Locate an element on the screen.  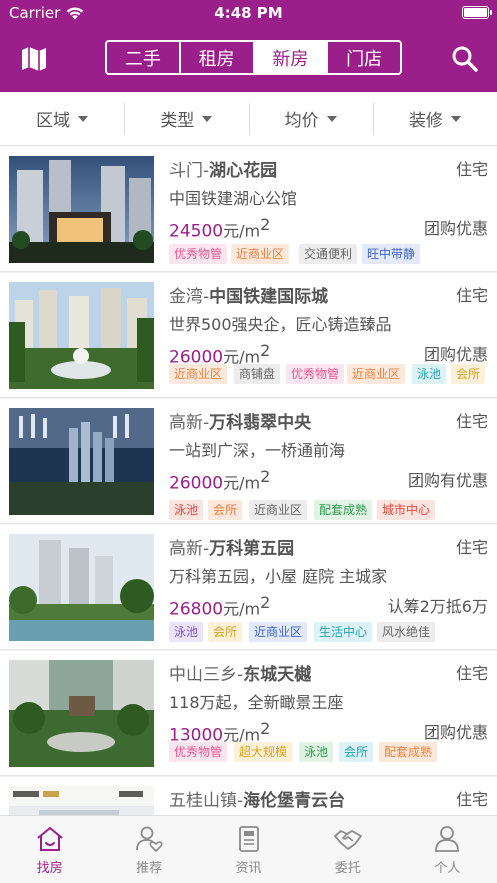
search-icon is located at coordinates (465, 59).